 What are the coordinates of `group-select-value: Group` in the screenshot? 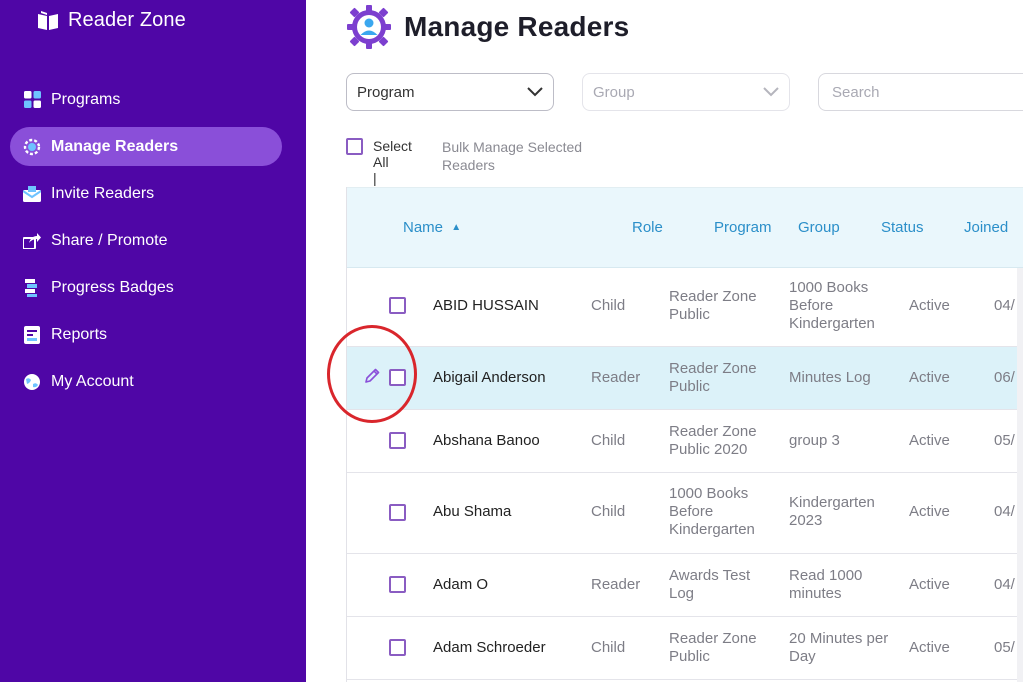 It's located at (614, 92).